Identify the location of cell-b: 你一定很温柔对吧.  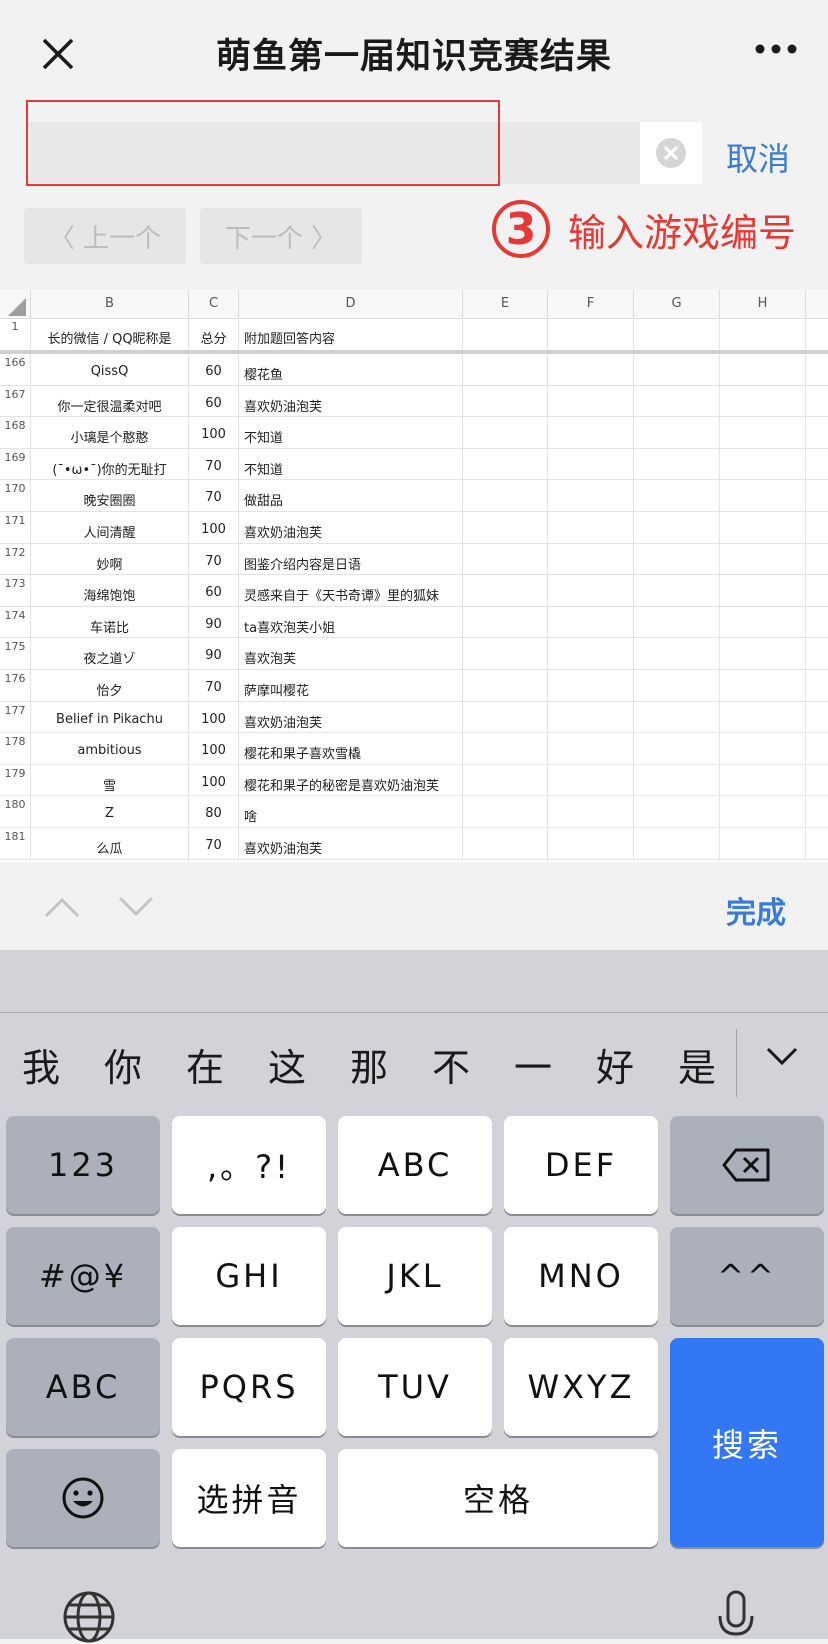
(109, 402).